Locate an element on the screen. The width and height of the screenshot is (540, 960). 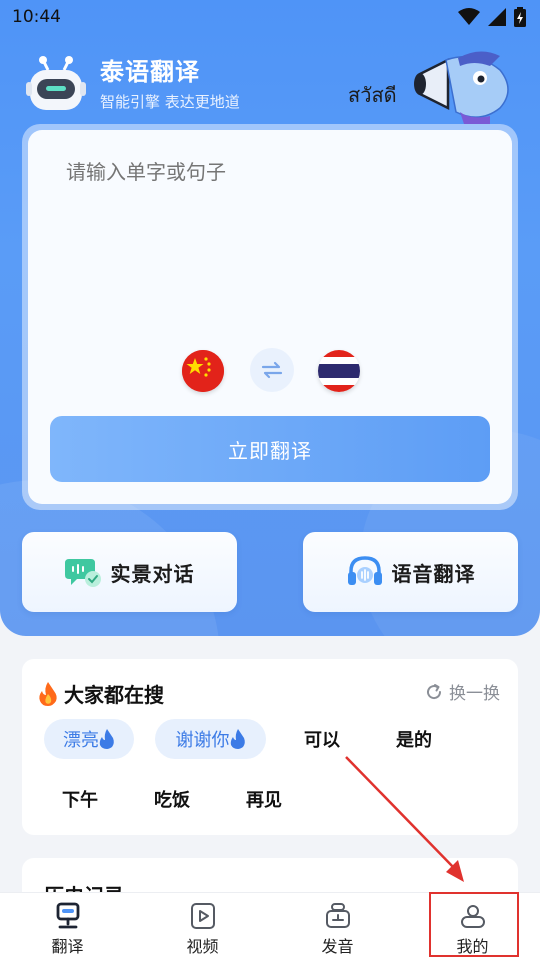
wifi-icon is located at coordinates (469, 16).